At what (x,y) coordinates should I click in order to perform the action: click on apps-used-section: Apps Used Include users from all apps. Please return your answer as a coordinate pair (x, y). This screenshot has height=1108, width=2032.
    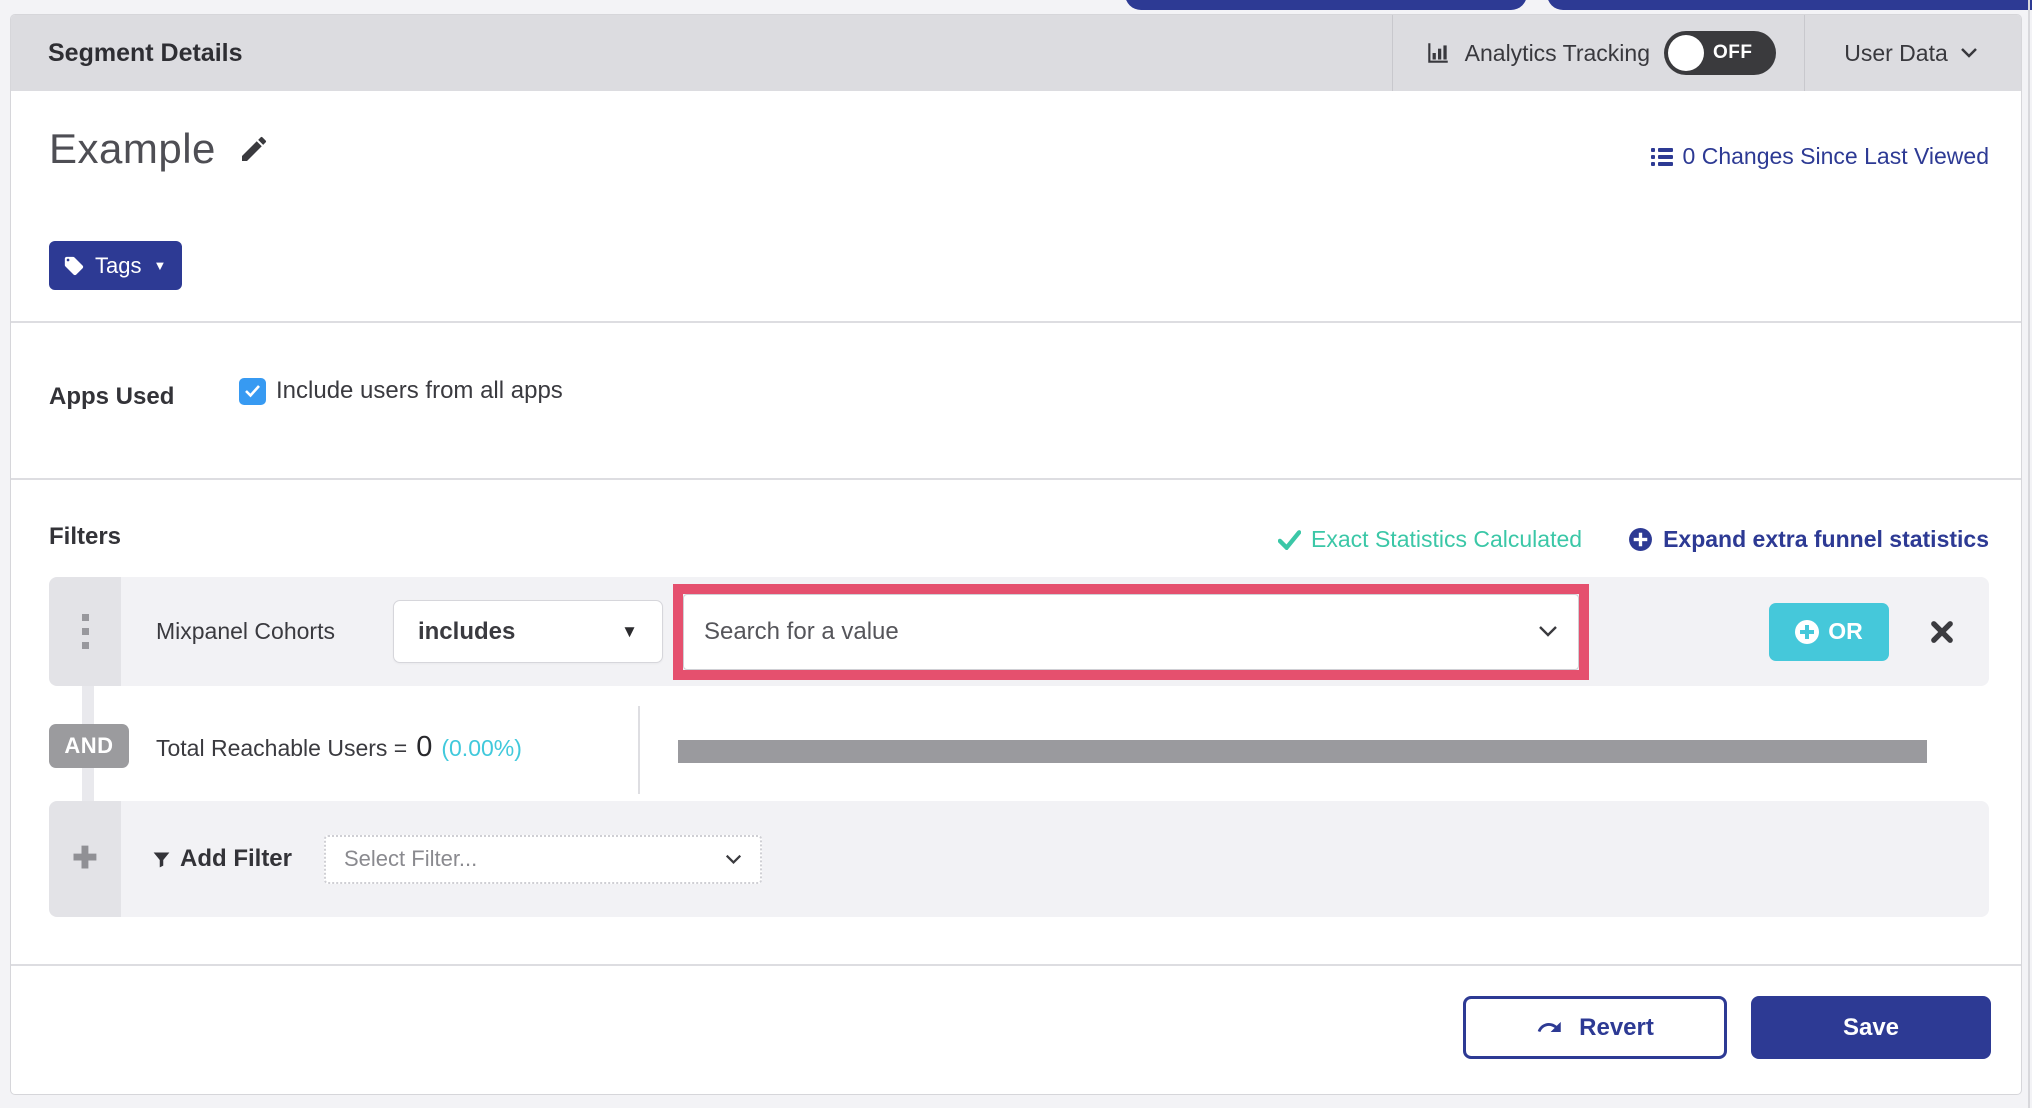
    Looking at the image, I should click on (1016, 399).